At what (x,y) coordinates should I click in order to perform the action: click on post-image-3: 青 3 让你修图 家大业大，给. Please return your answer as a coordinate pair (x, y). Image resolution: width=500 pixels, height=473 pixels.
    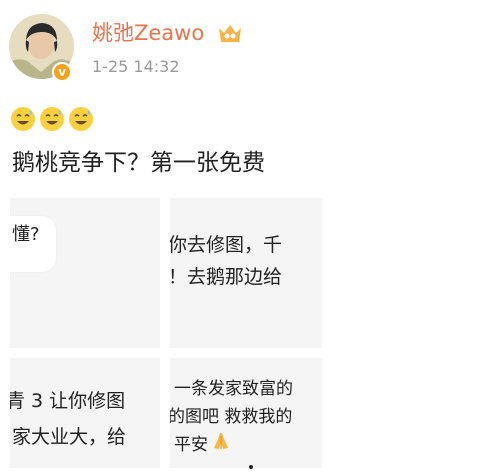
    Looking at the image, I should click on (85, 413).